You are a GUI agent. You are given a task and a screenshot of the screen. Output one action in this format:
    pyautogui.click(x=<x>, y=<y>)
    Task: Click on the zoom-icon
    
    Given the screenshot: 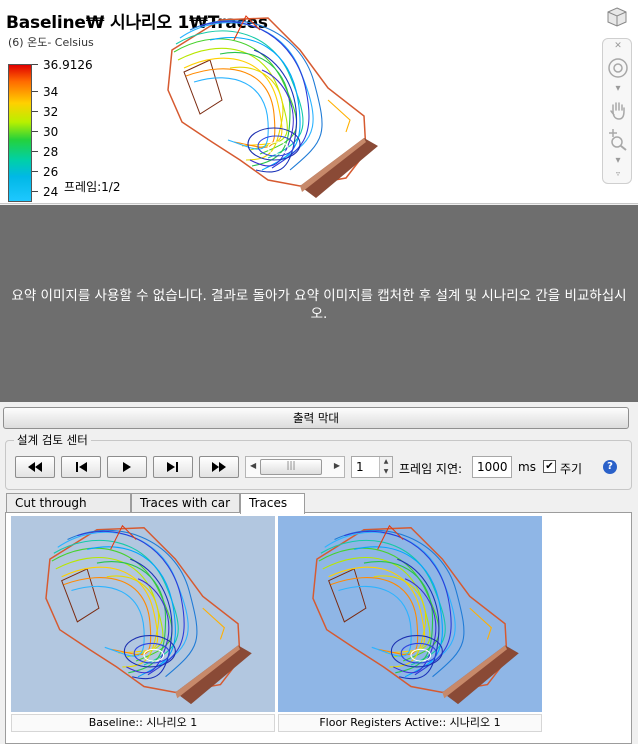 What is the action you would take?
    pyautogui.click(x=618, y=140)
    